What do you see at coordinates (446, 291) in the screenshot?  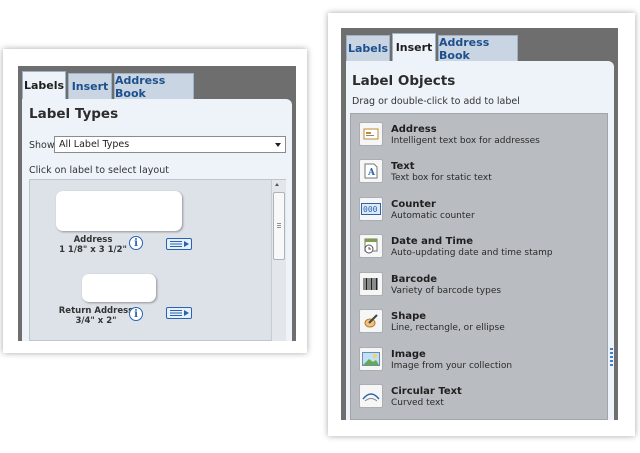 I see `object-description: Variety of barcode types` at bounding box center [446, 291].